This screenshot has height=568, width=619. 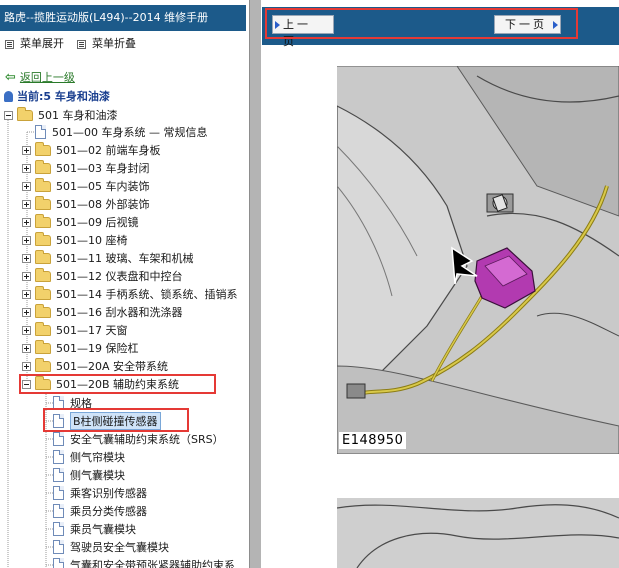 I want to click on menu-collapse-label: 菜单折叠, so click(x=114, y=43).